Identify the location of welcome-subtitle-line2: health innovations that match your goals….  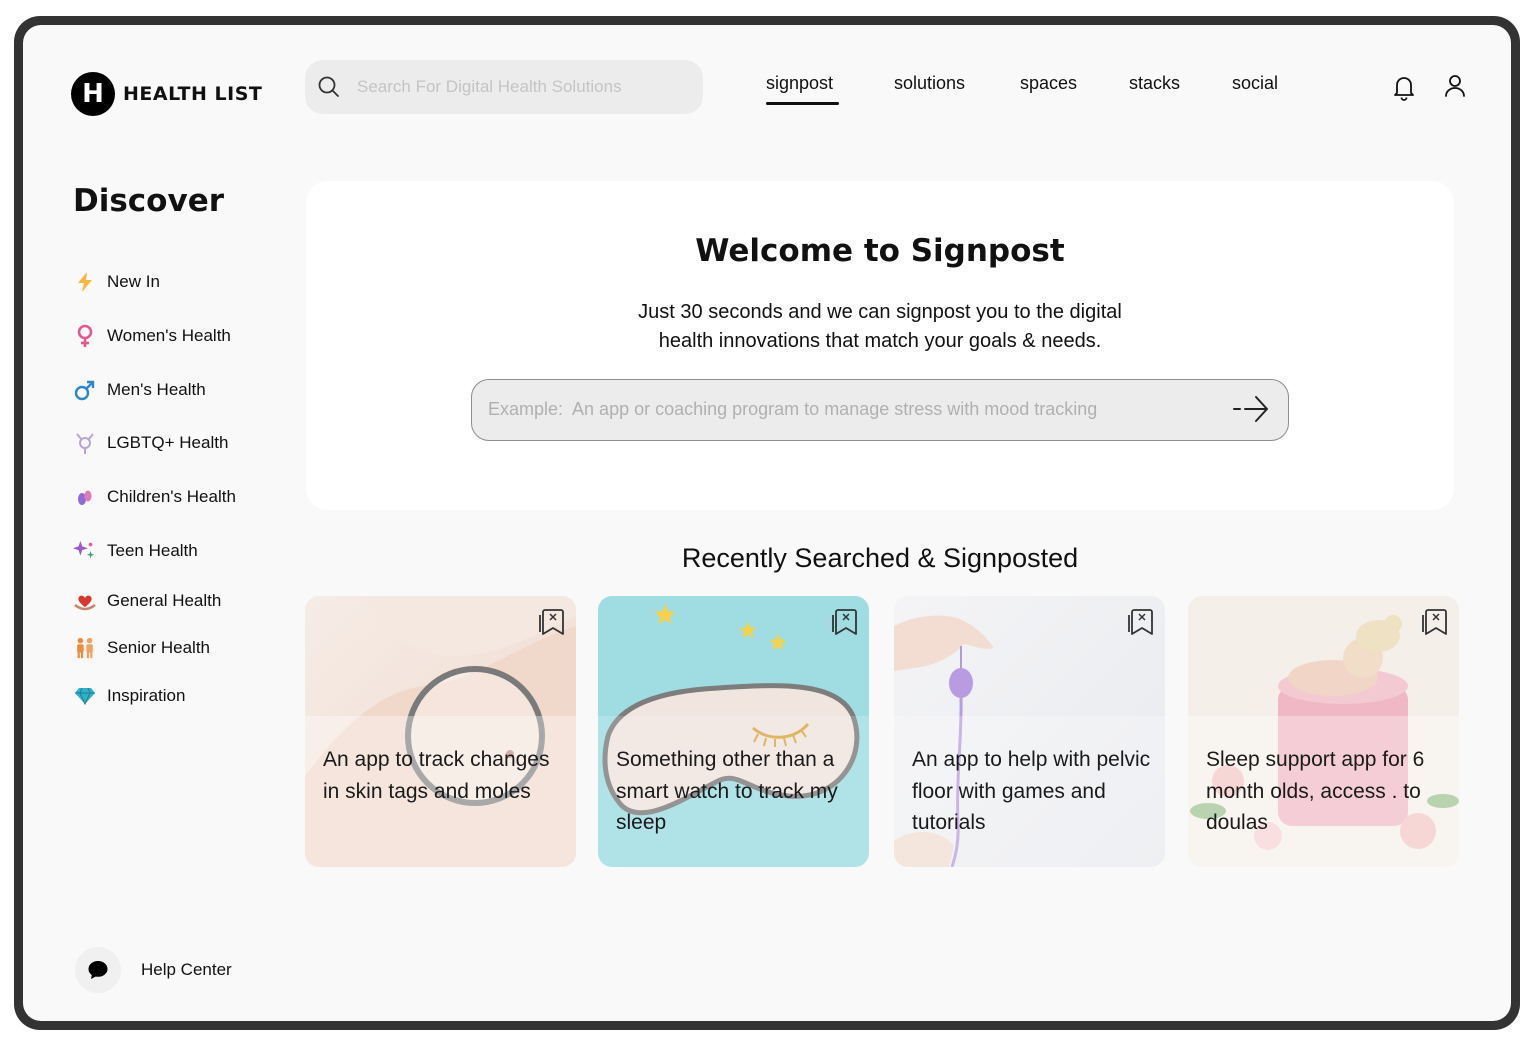
(880, 341).